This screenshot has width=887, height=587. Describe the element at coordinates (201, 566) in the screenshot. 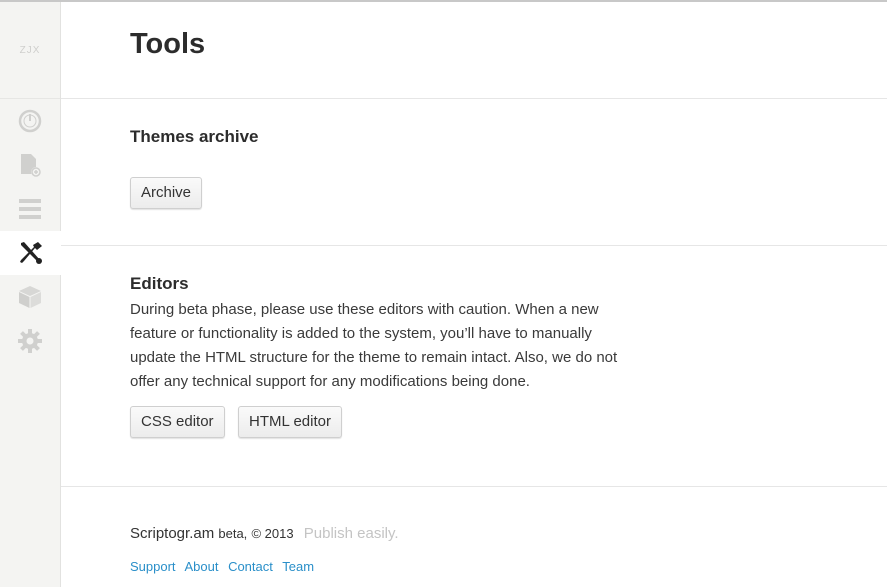

I see `footer-link-about: About` at that location.